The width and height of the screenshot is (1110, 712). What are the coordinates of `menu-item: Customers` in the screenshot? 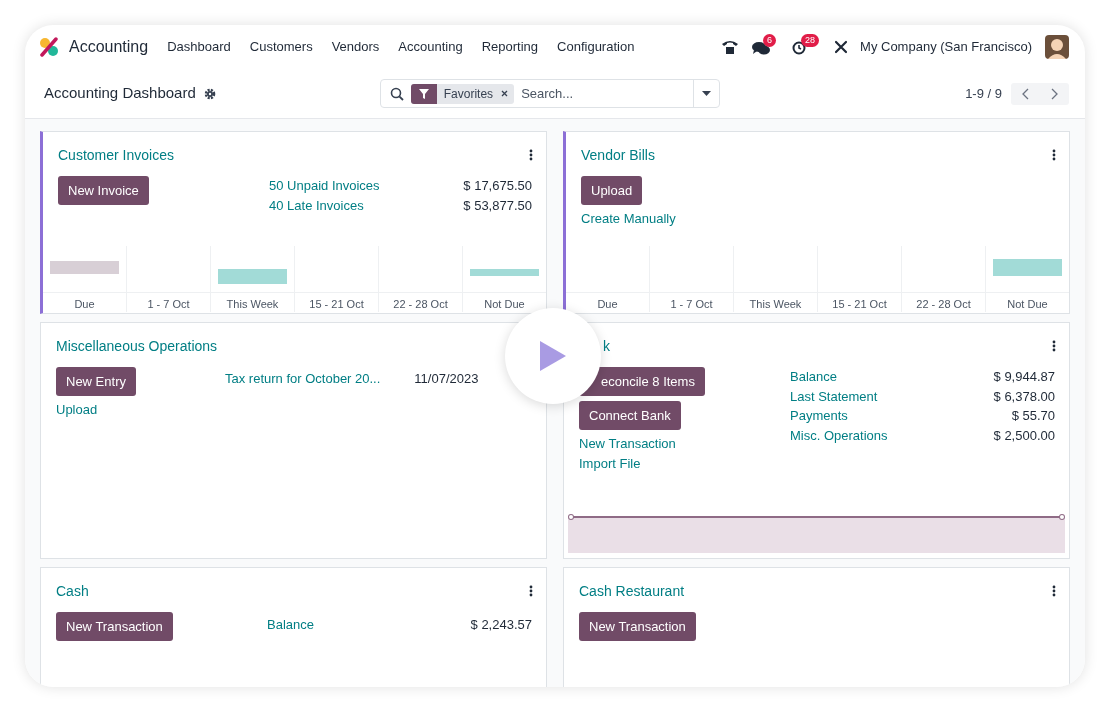 It's located at (281, 47).